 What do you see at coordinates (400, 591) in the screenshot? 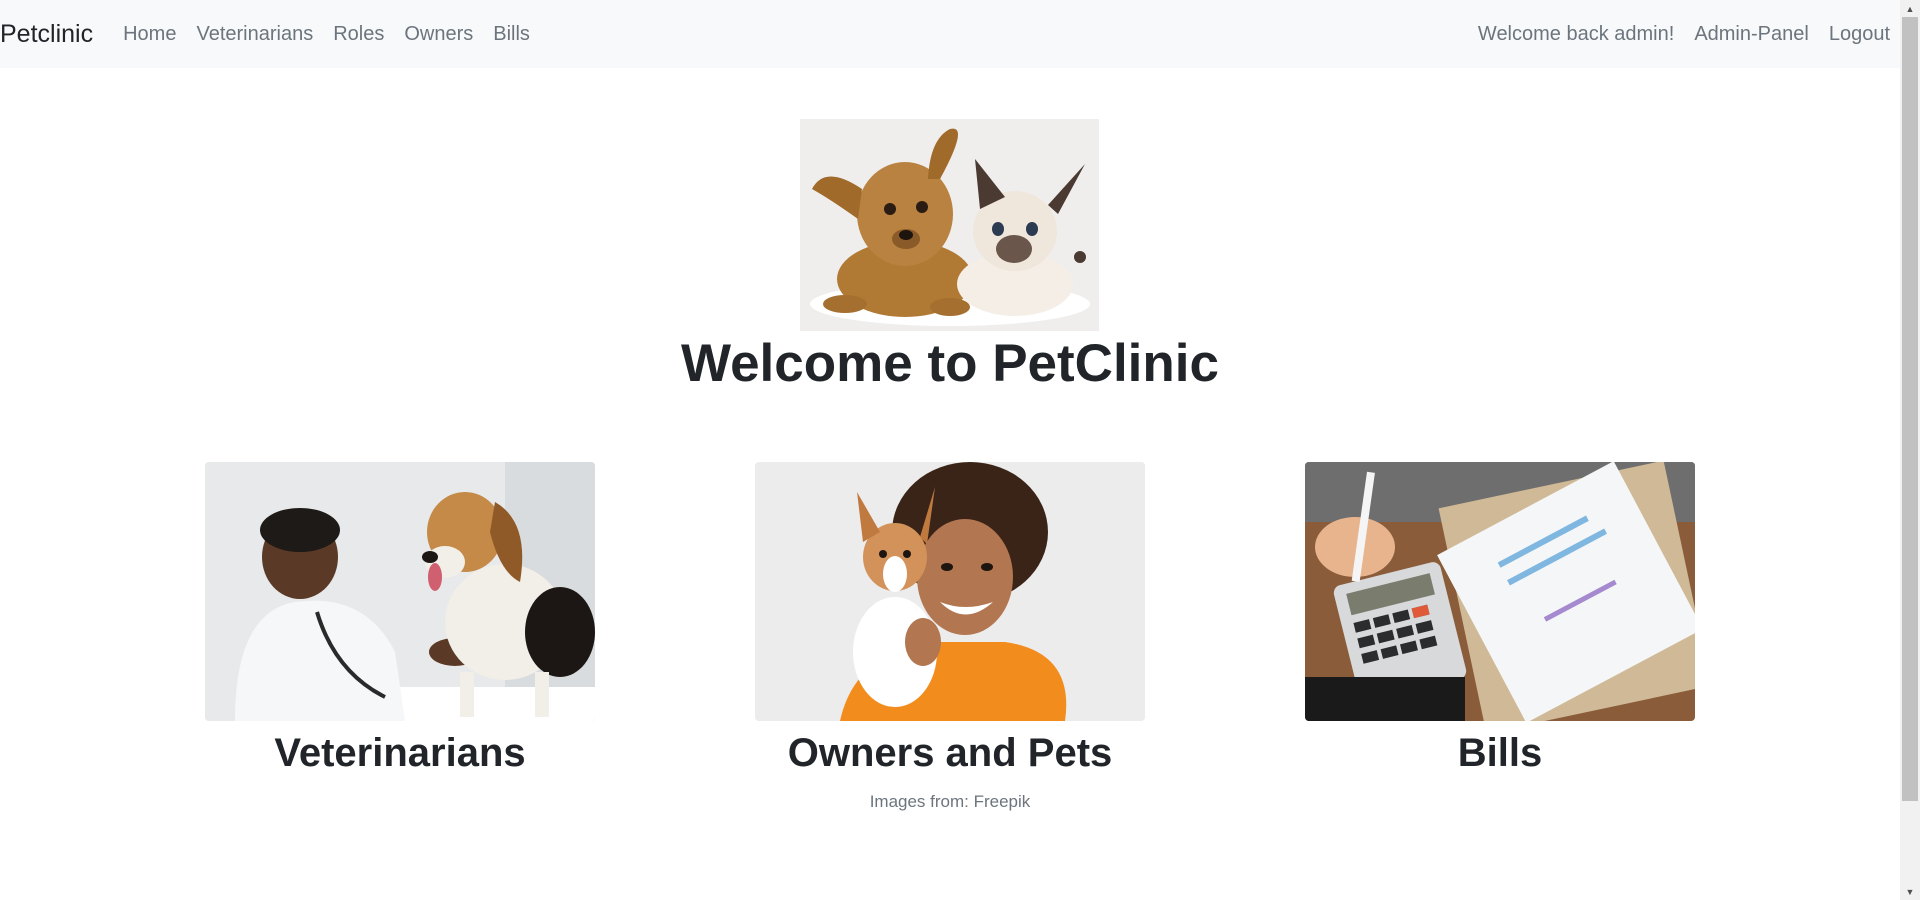
I see `veterinarians-image` at bounding box center [400, 591].